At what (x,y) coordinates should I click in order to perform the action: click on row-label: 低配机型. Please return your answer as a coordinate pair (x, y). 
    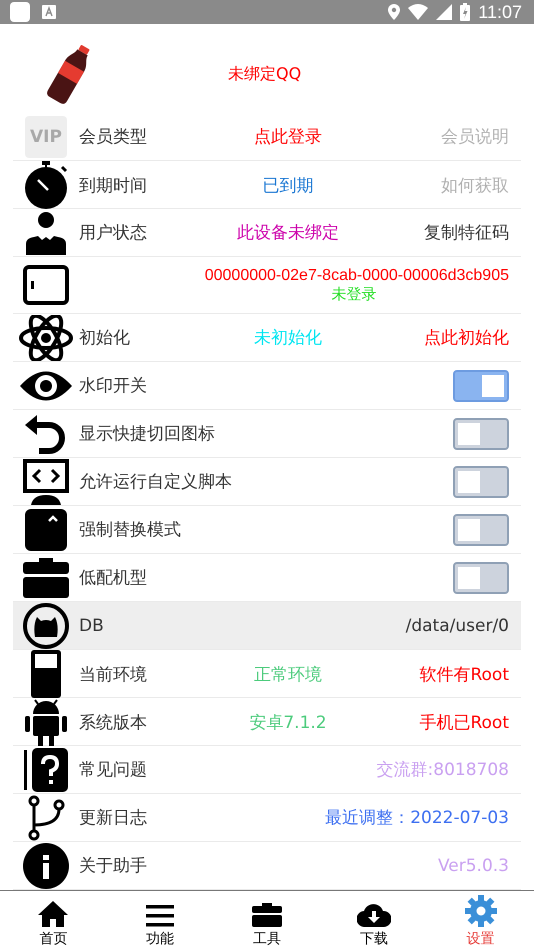
    Looking at the image, I should click on (113, 578).